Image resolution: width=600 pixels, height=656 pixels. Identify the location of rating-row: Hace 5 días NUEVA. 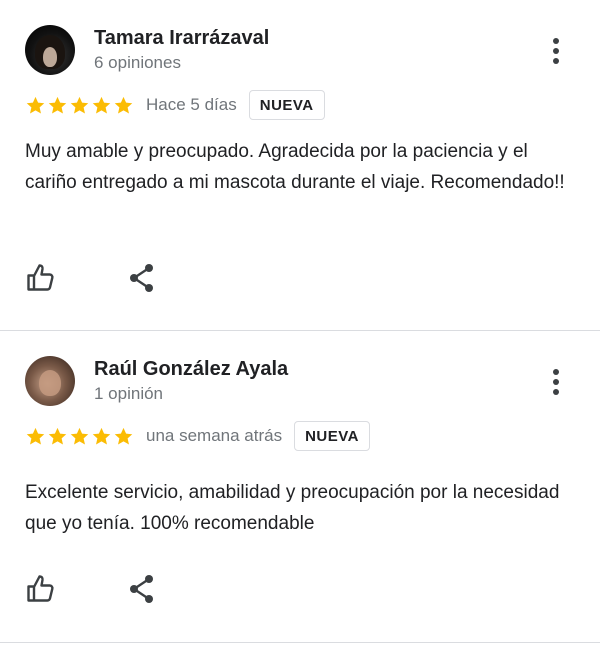
(175, 105).